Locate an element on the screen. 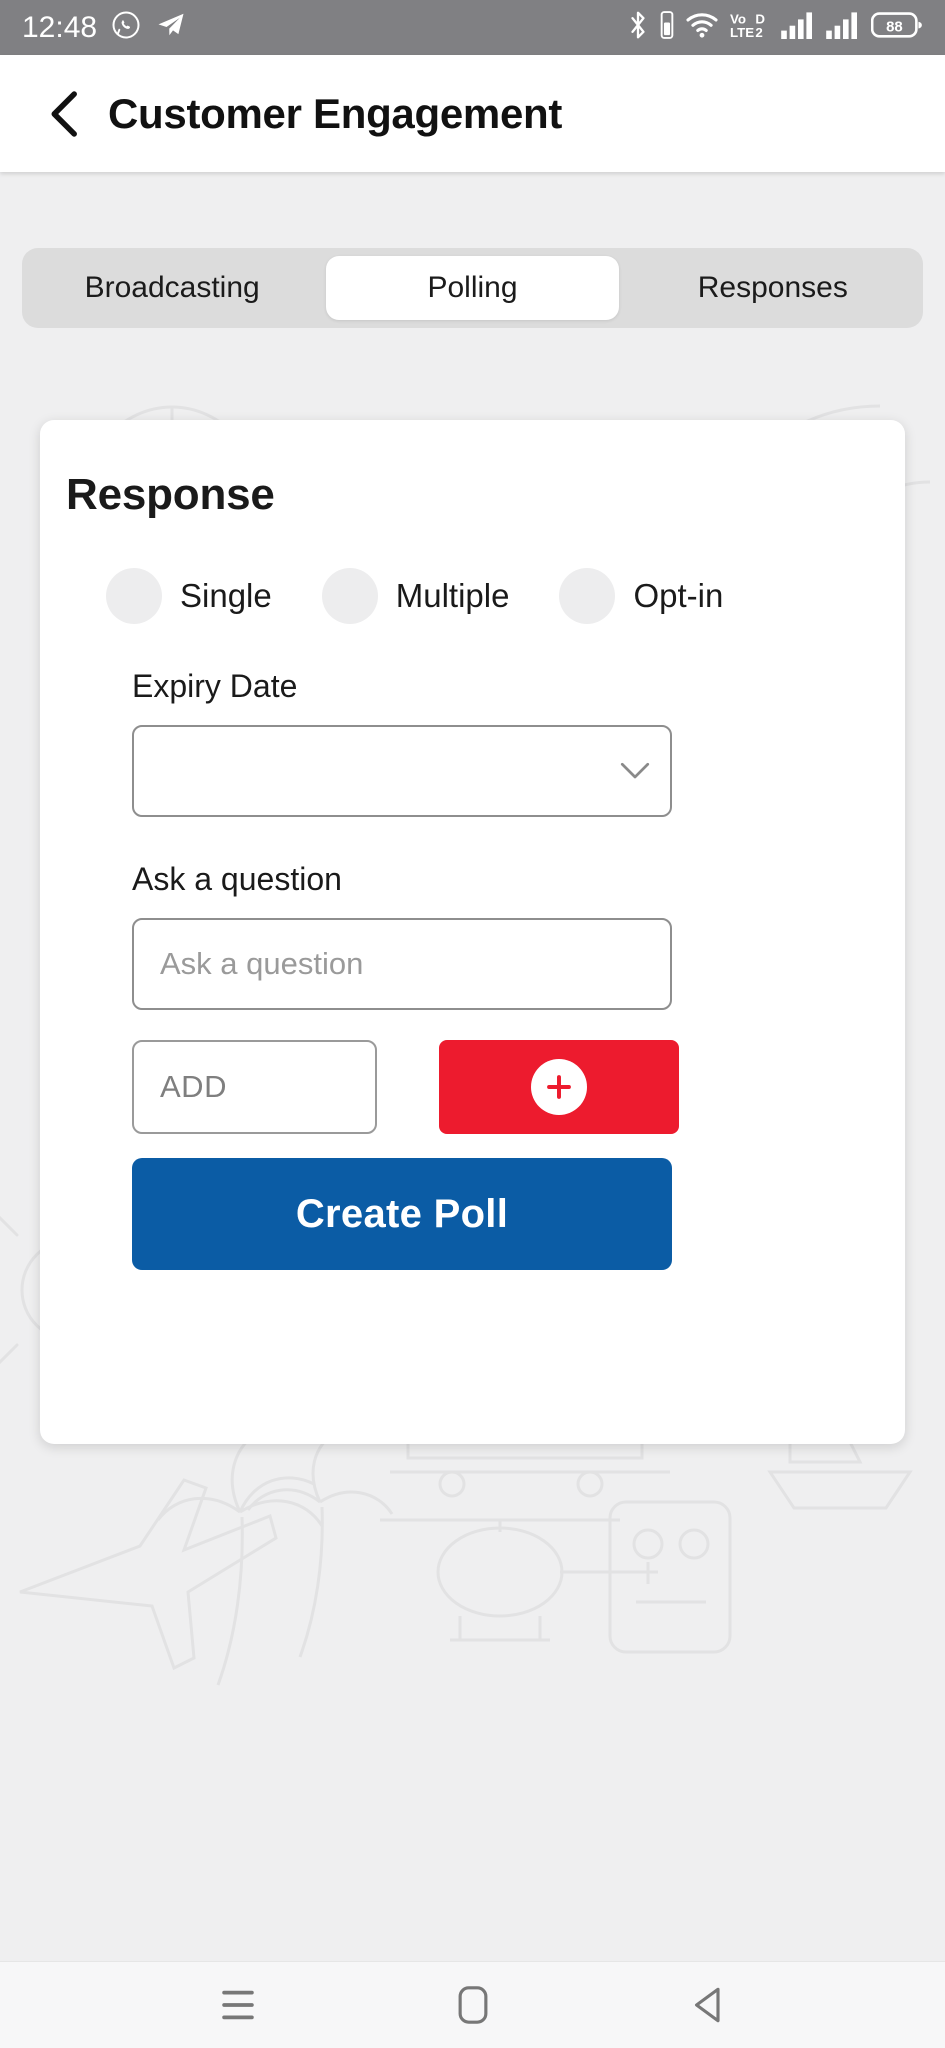  response-option-label: Opt-in is located at coordinates (678, 595).